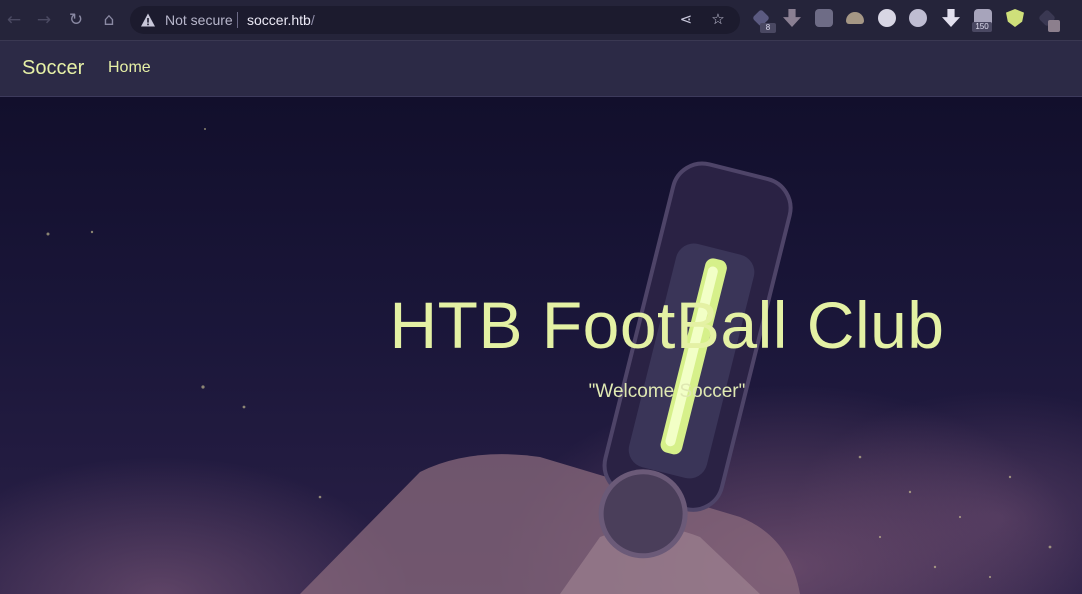 Image resolution: width=1082 pixels, height=594 pixels. What do you see at coordinates (982, 27) in the screenshot?
I see `extension-badge: 150` at bounding box center [982, 27].